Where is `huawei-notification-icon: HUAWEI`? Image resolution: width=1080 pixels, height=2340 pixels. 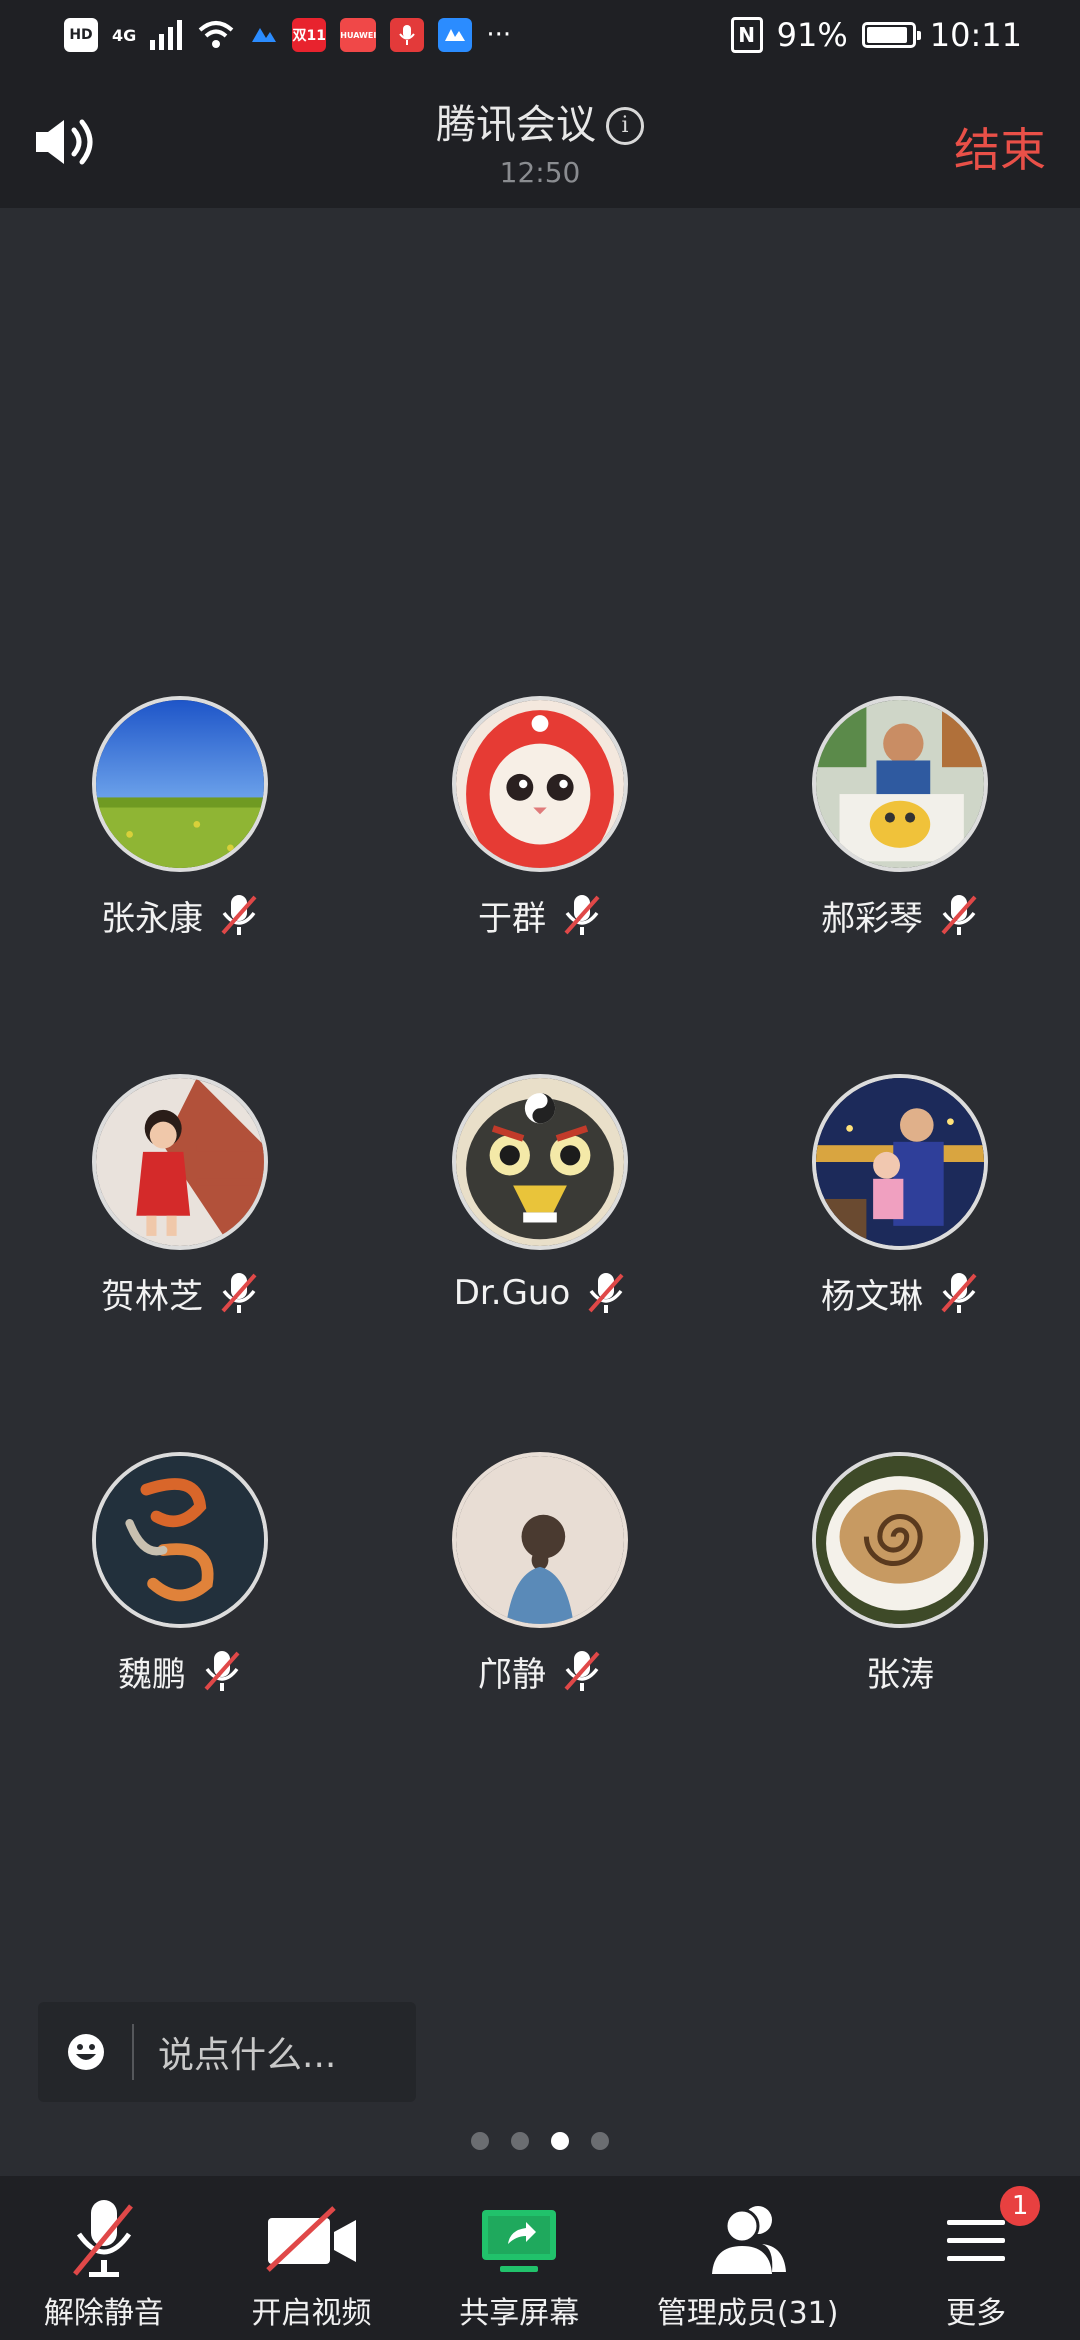 huawei-notification-icon: HUAWEI is located at coordinates (358, 35).